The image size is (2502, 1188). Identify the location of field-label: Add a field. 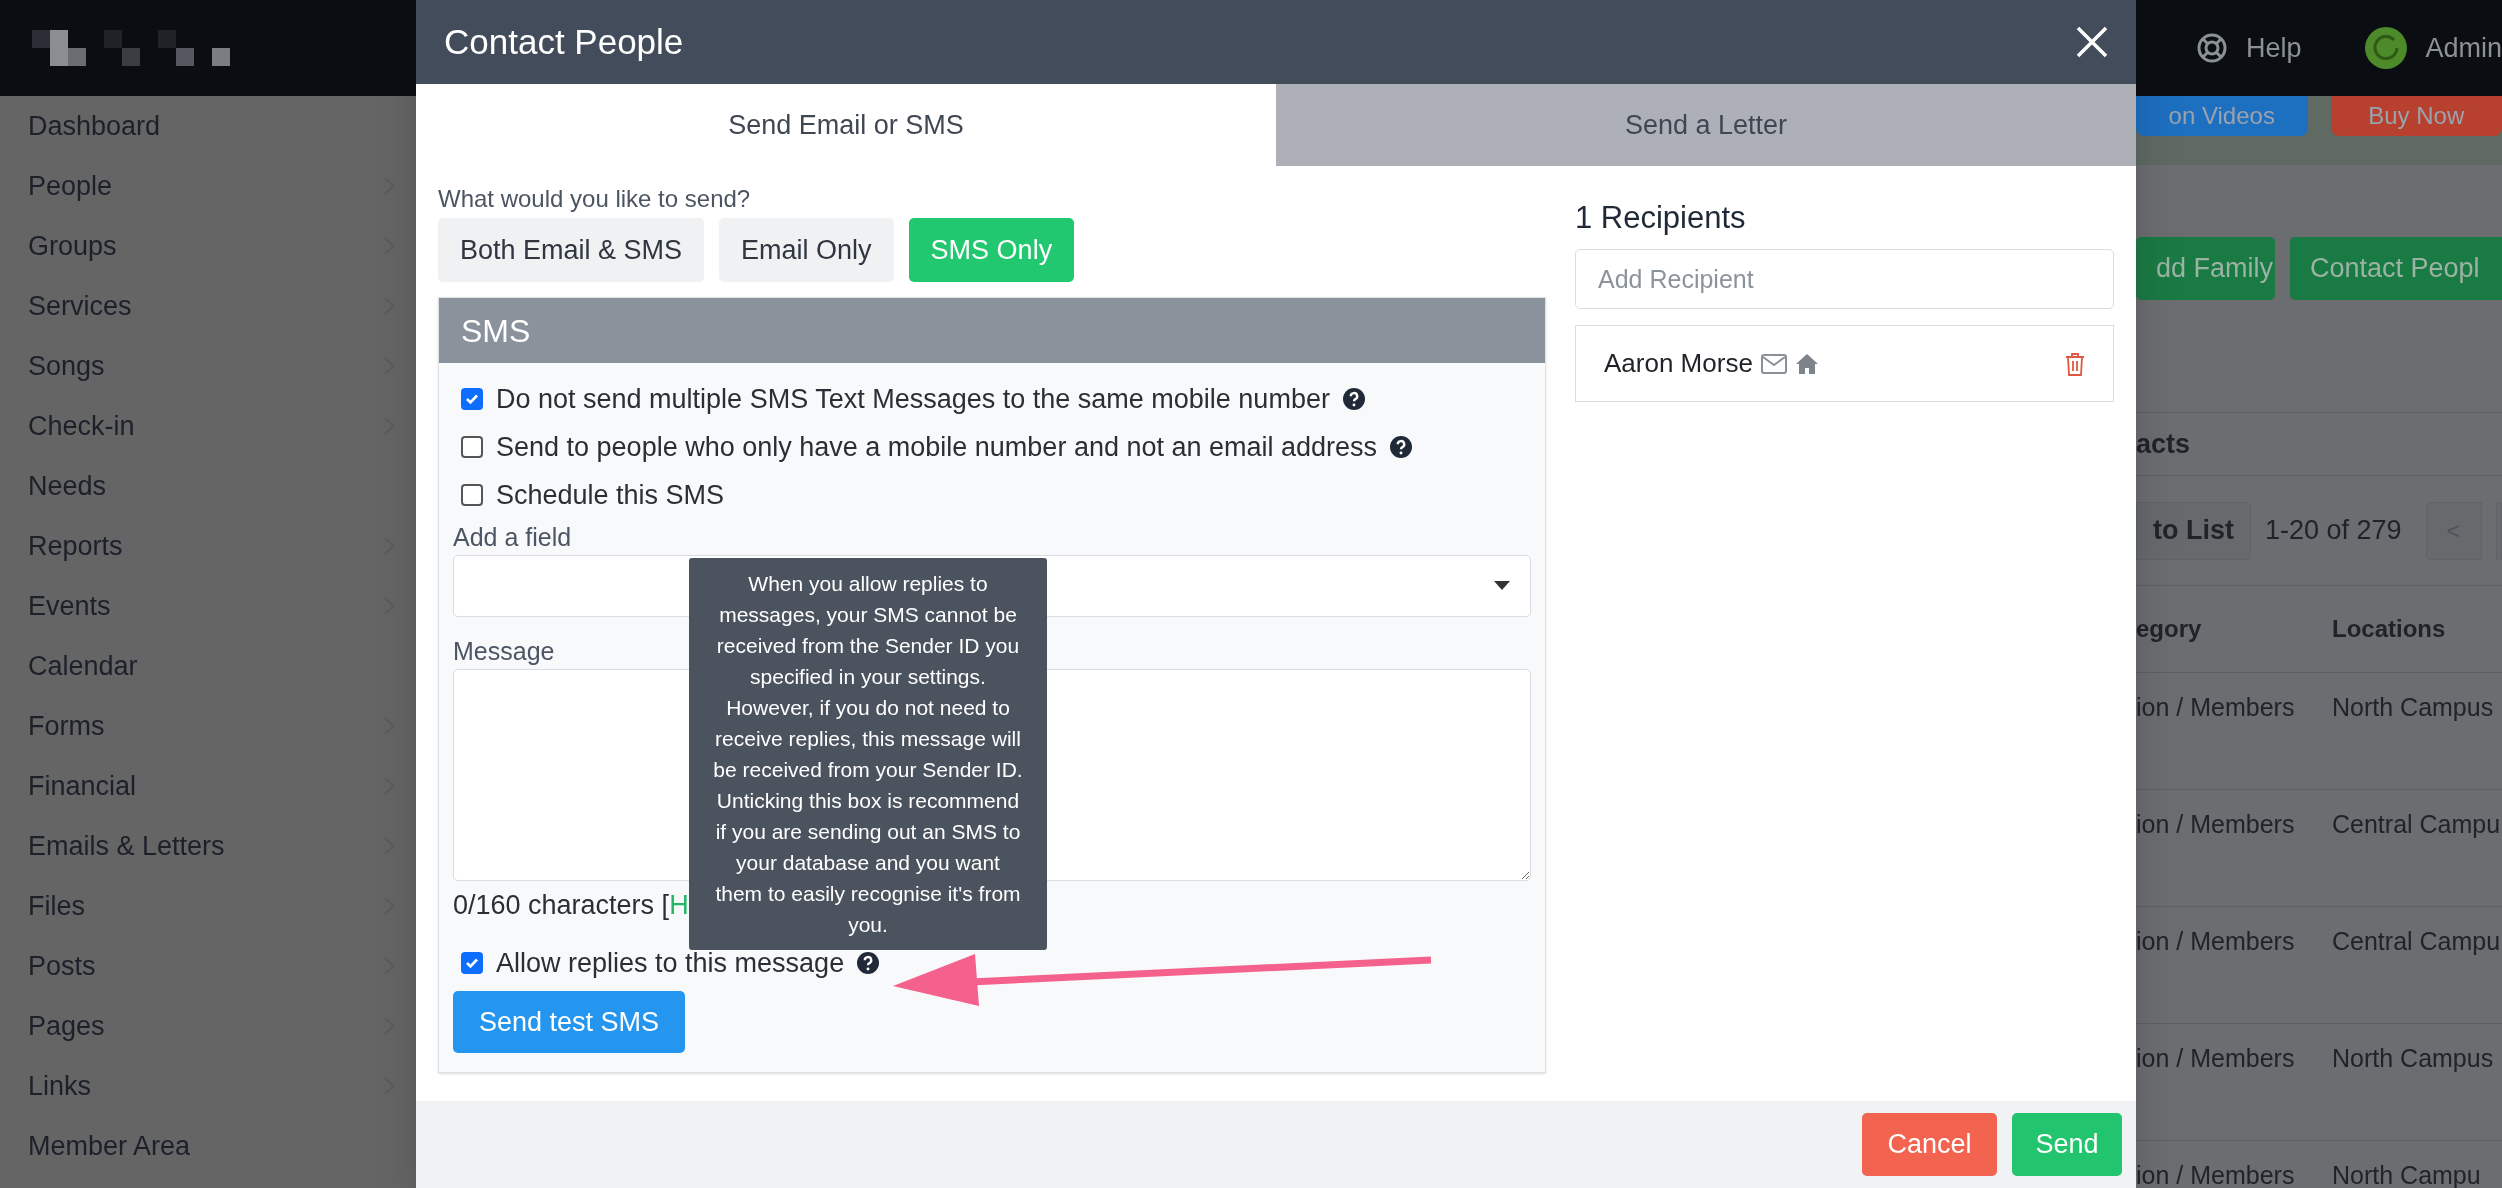
(512, 537).